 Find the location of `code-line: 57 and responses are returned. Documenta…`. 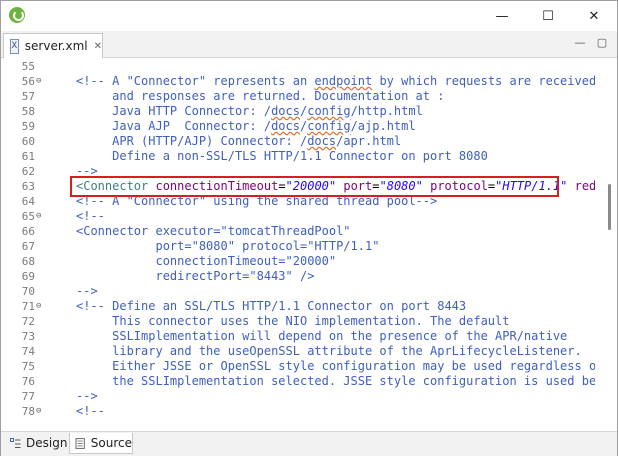

code-line: 57 and responses are returned. Documenta… is located at coordinates (309, 96).